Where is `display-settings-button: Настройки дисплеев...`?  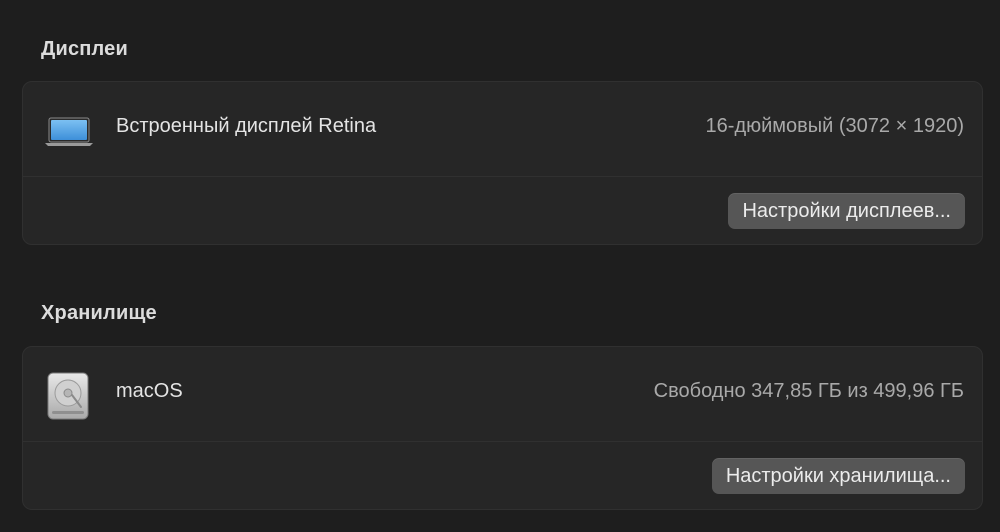 display-settings-button: Настройки дисплеев... is located at coordinates (846, 211).